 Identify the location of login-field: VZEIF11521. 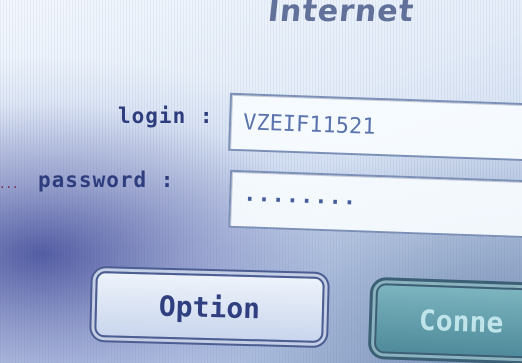
(375, 127).